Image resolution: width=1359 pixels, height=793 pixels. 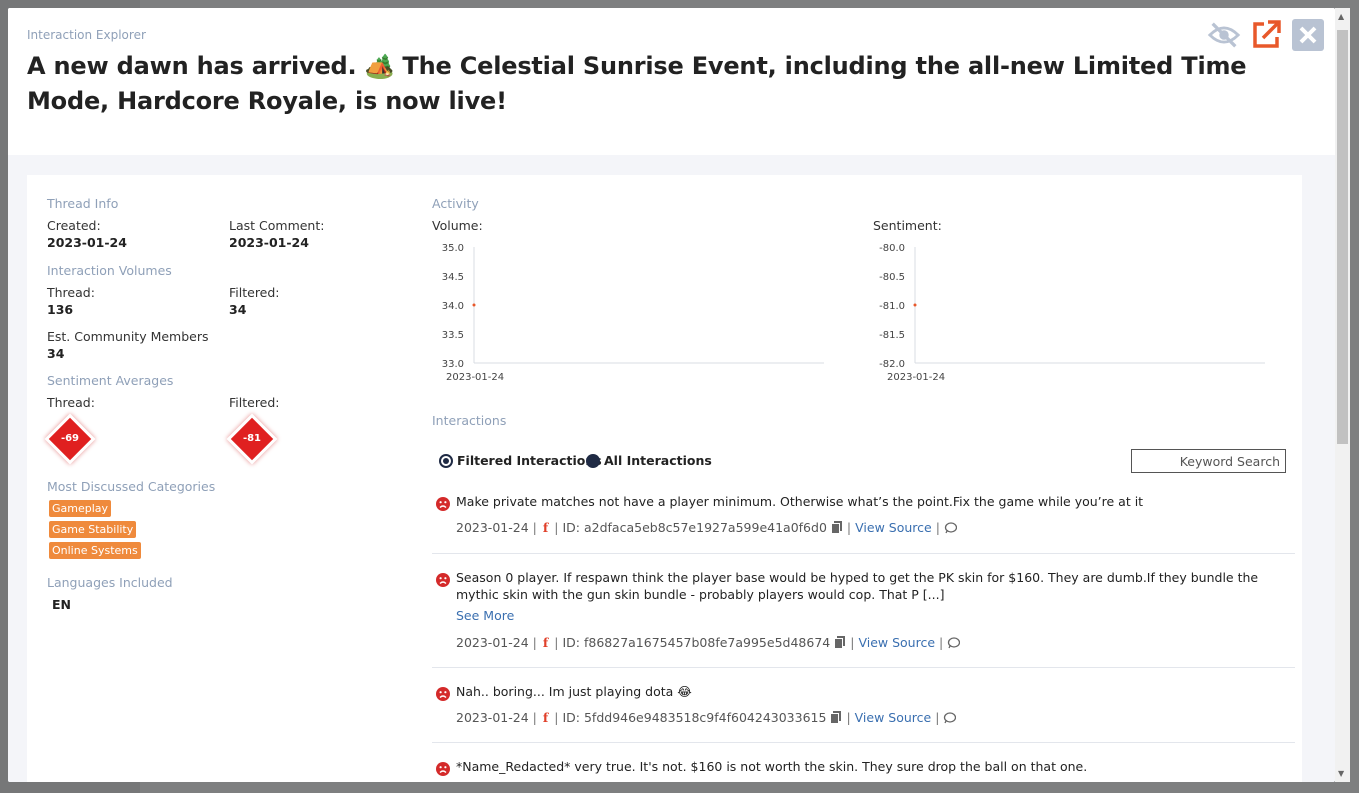 I want to click on see-more-link: See More, so click(x=485, y=615).